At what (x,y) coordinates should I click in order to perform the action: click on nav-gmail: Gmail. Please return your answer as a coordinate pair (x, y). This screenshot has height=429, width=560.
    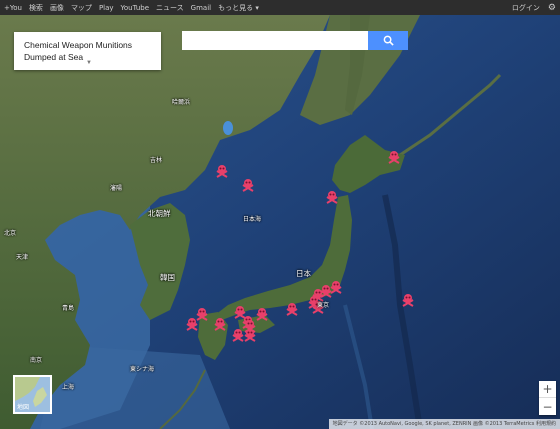
    Looking at the image, I should click on (201, 8).